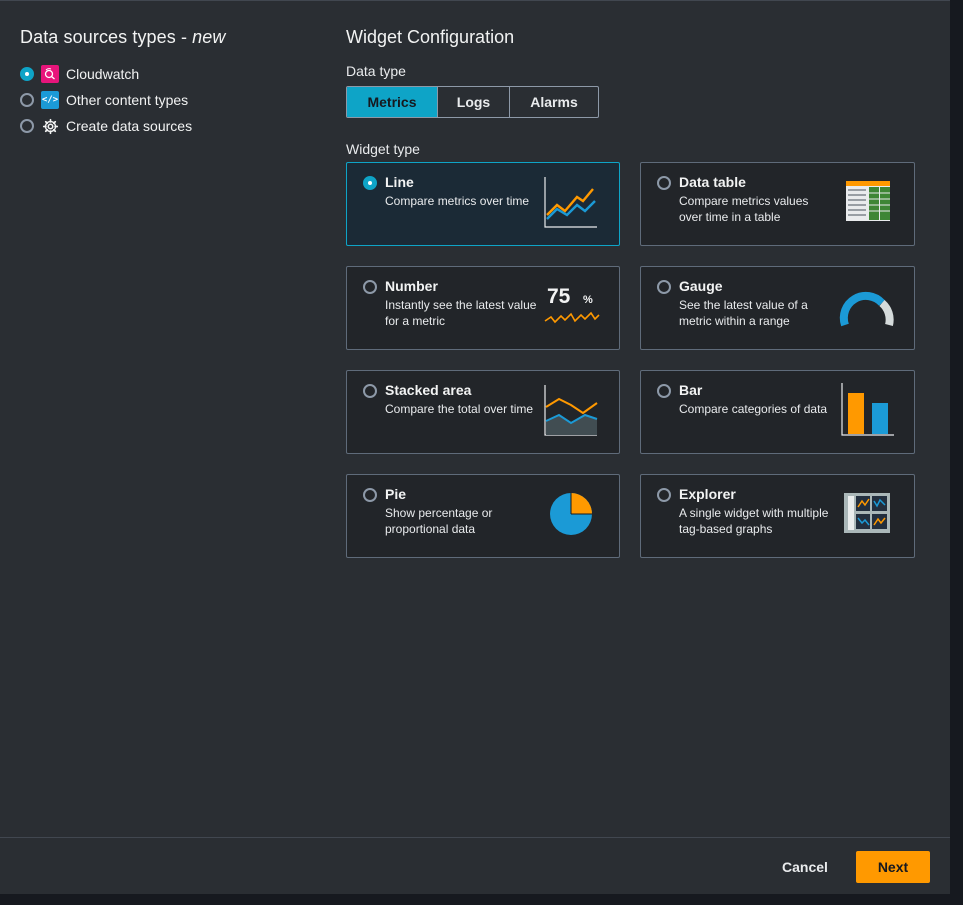 Image resolution: width=963 pixels, height=905 pixels. I want to click on data-sources-title: Data sources types - new, so click(170, 37).